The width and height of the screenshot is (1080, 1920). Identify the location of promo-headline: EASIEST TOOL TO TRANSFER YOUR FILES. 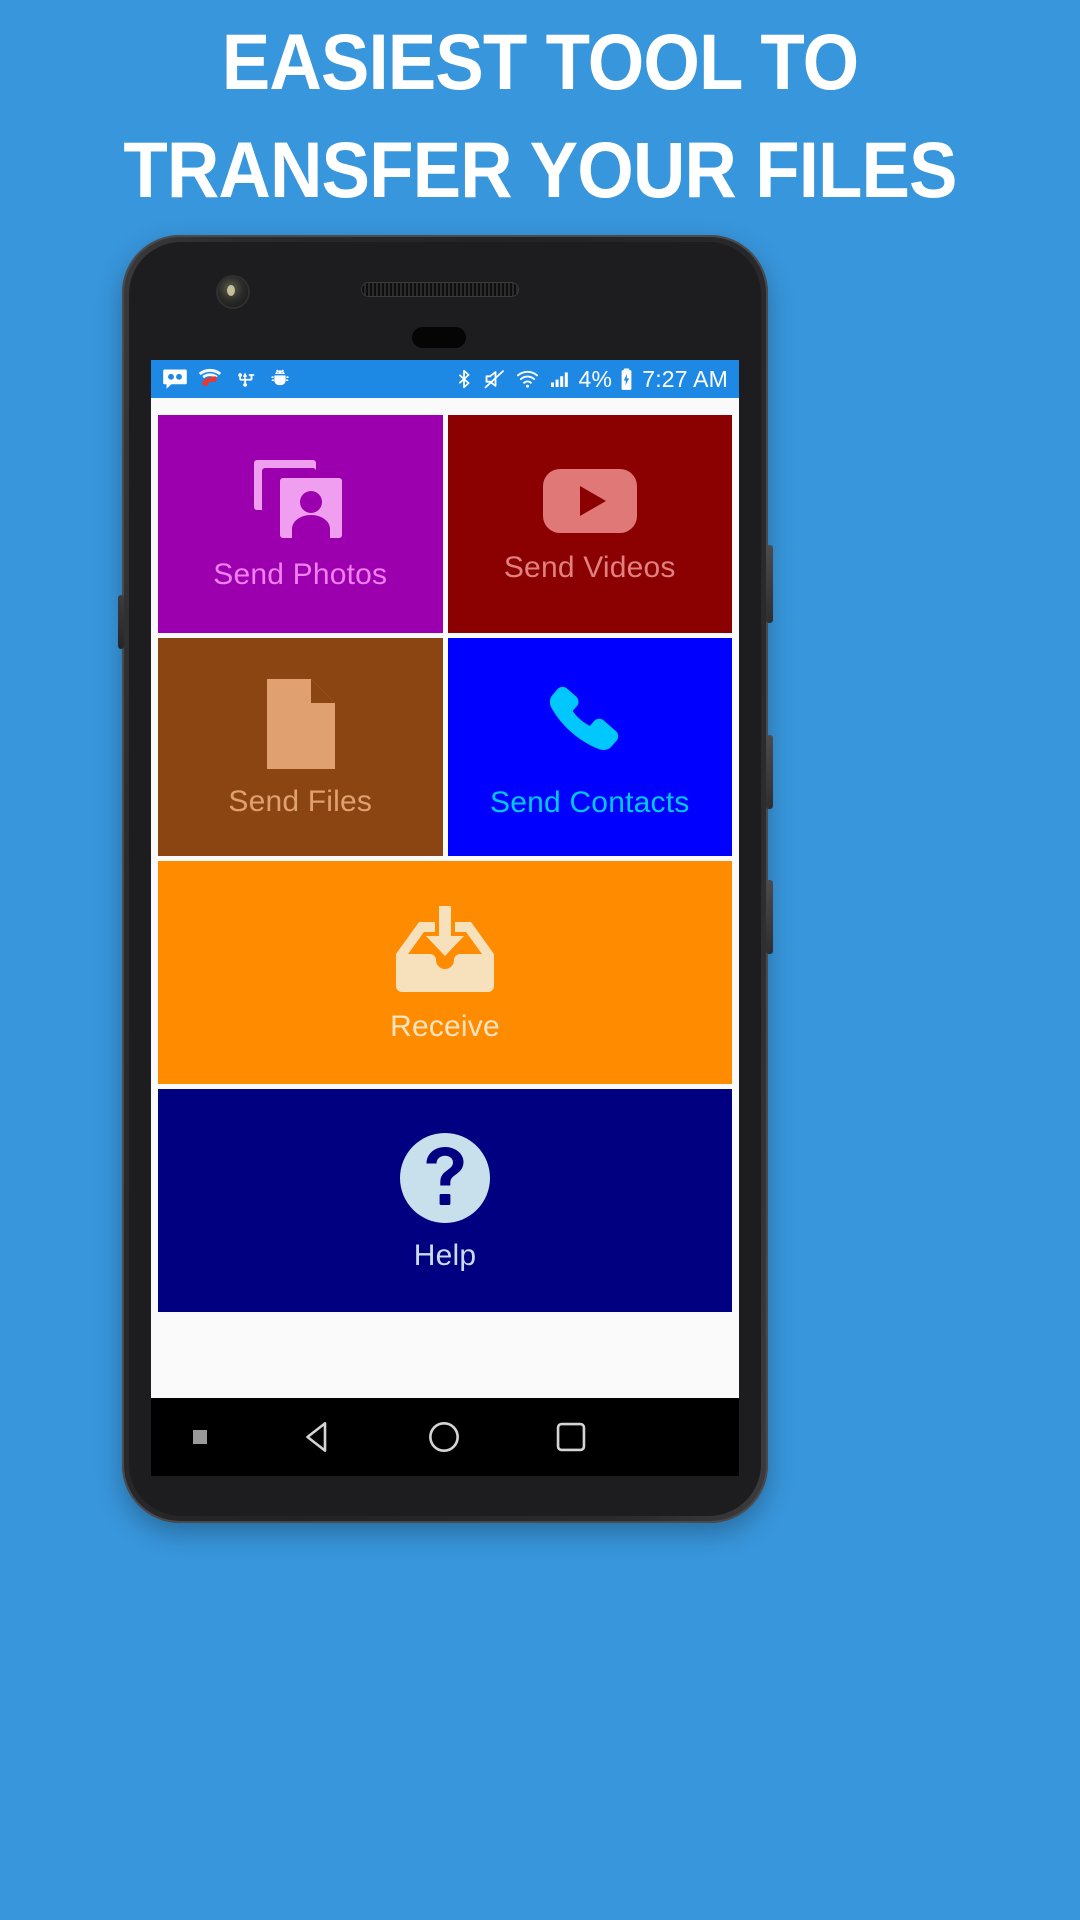
(540, 116).